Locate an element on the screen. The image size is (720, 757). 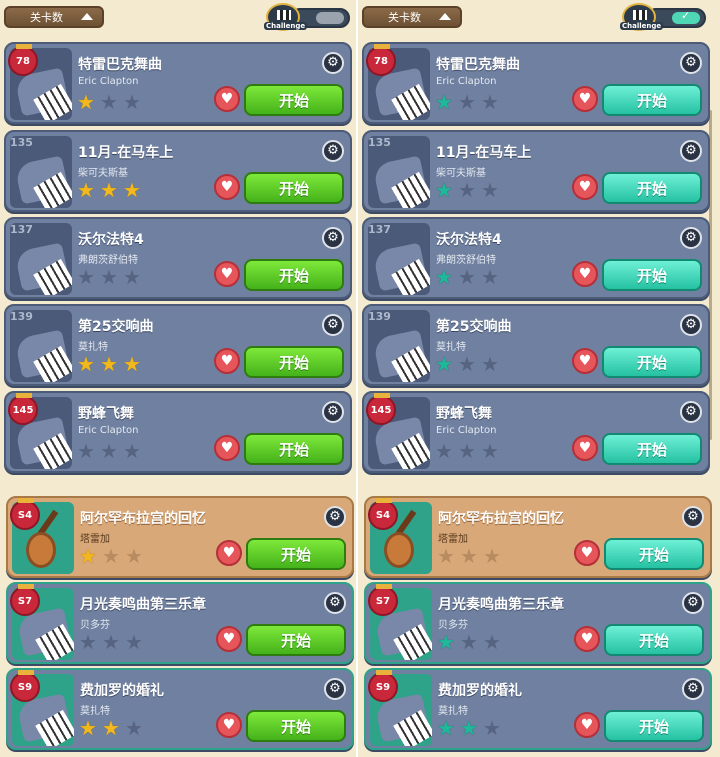
level-badge: 145 is located at coordinates (381, 409).